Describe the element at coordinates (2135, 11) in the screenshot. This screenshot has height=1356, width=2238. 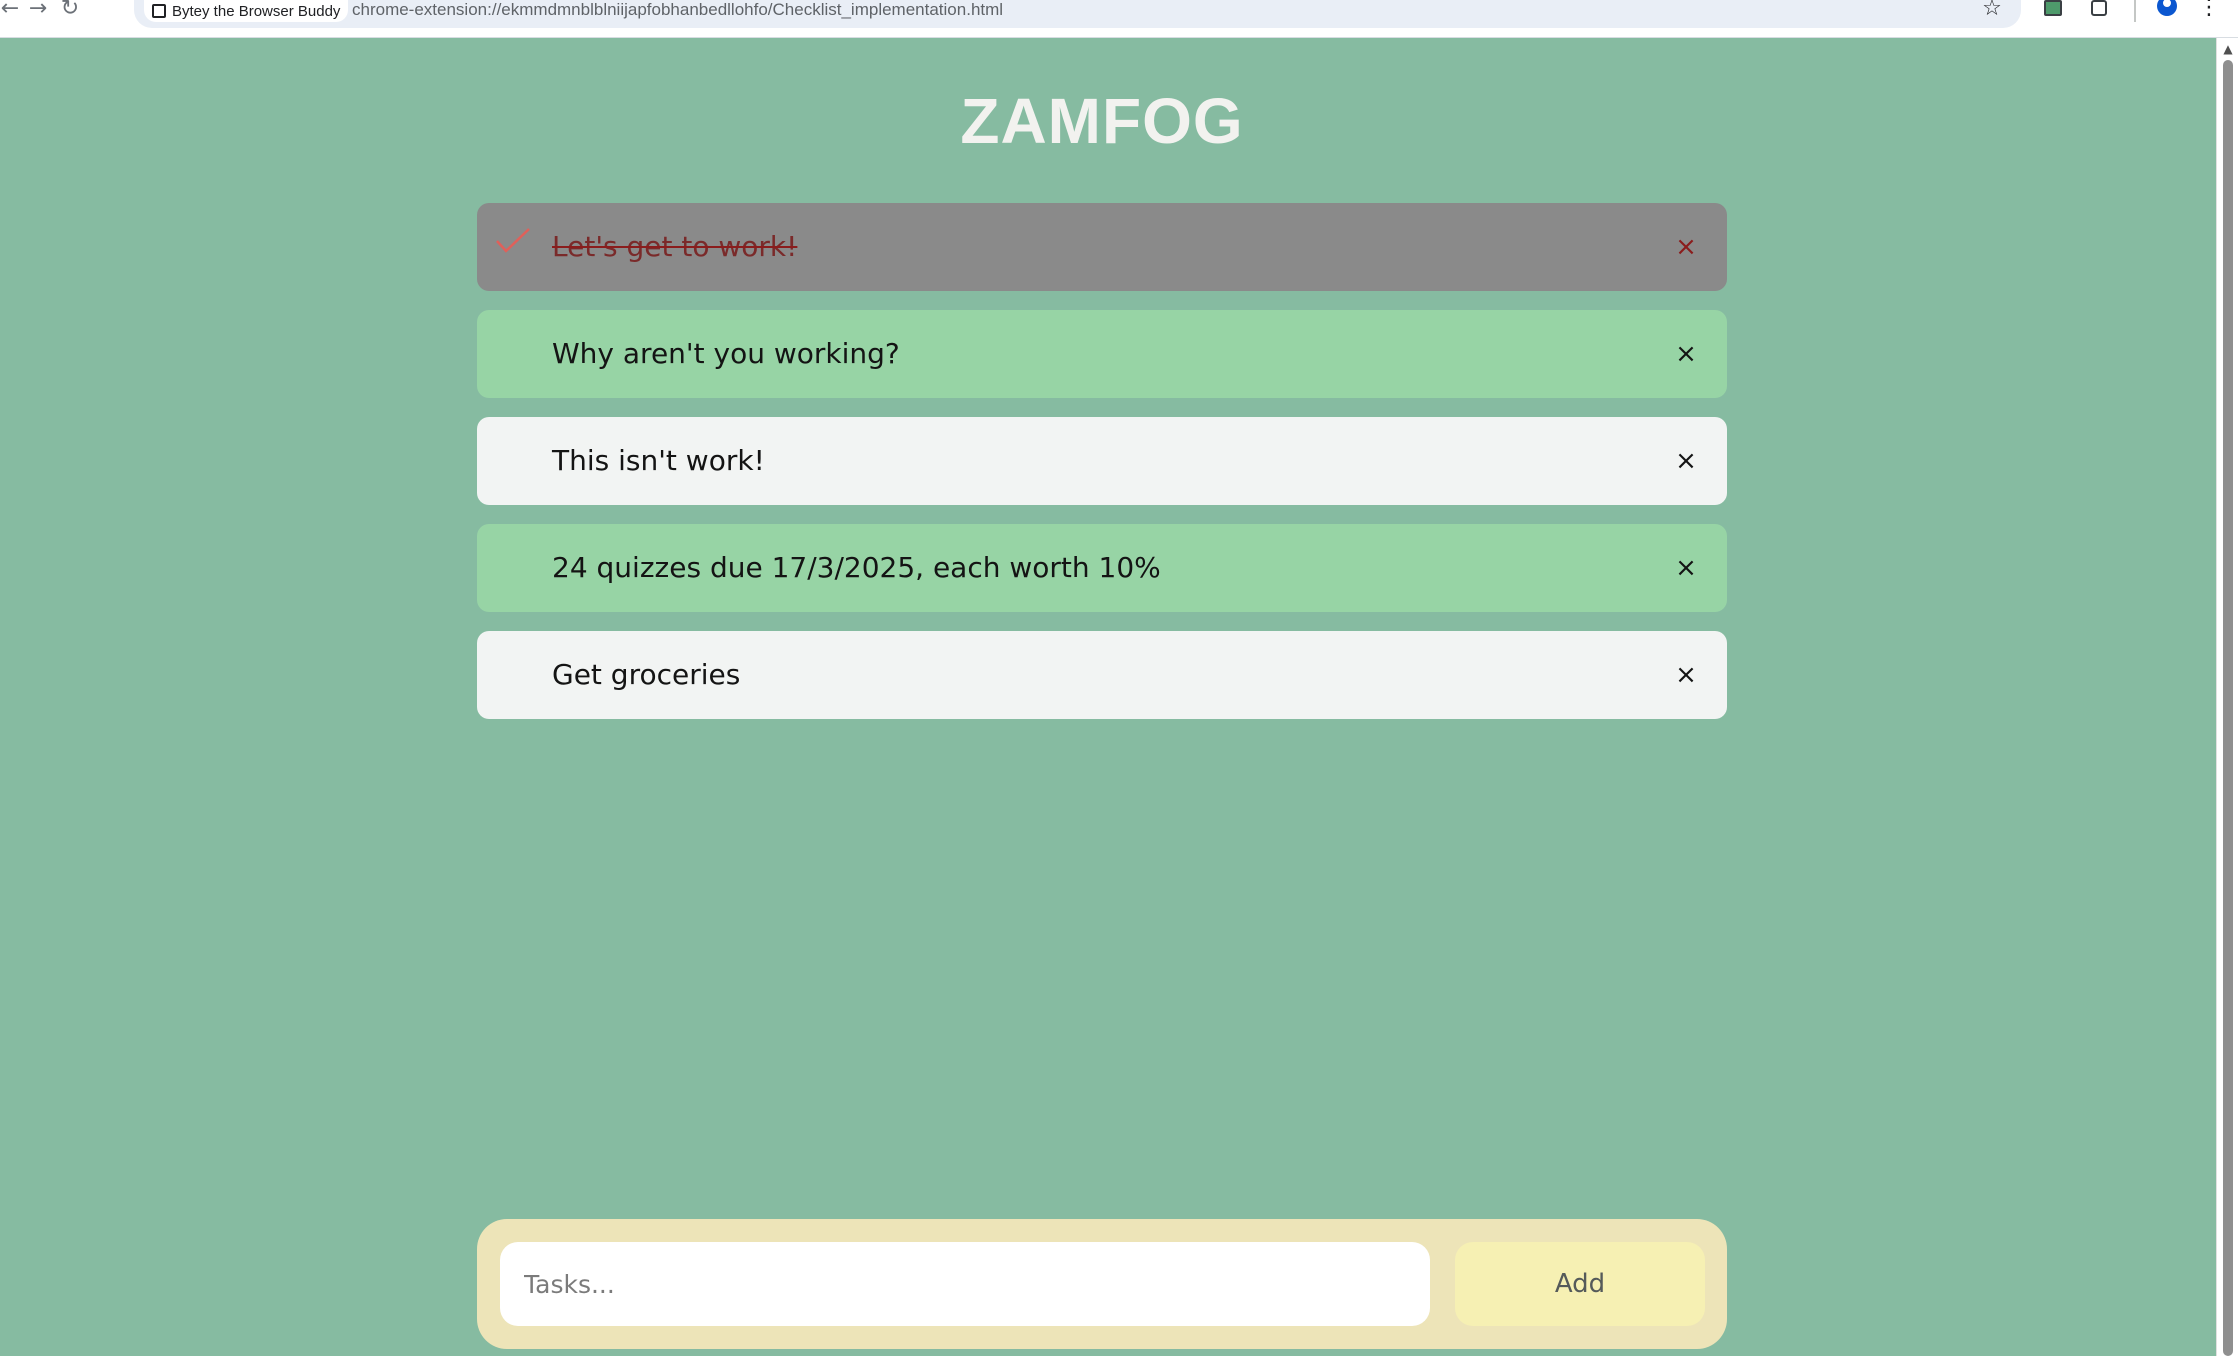
I see `toolbar-divider` at that location.